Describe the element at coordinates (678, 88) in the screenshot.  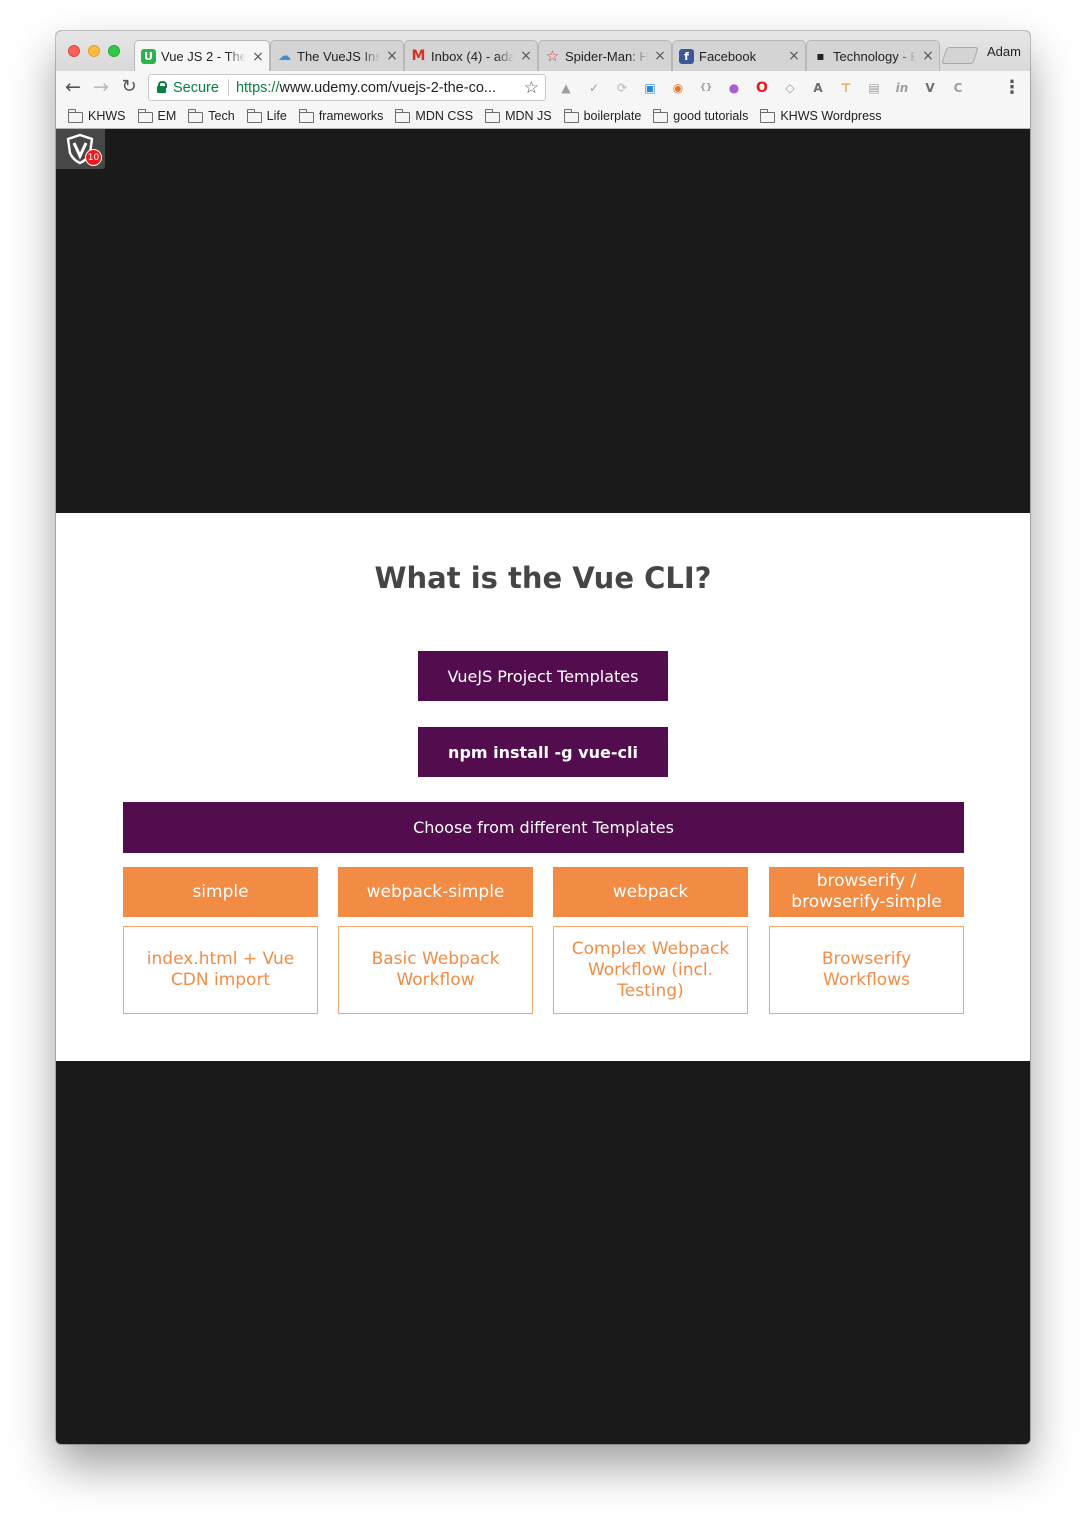
I see `color-picker-icon: ◉` at that location.